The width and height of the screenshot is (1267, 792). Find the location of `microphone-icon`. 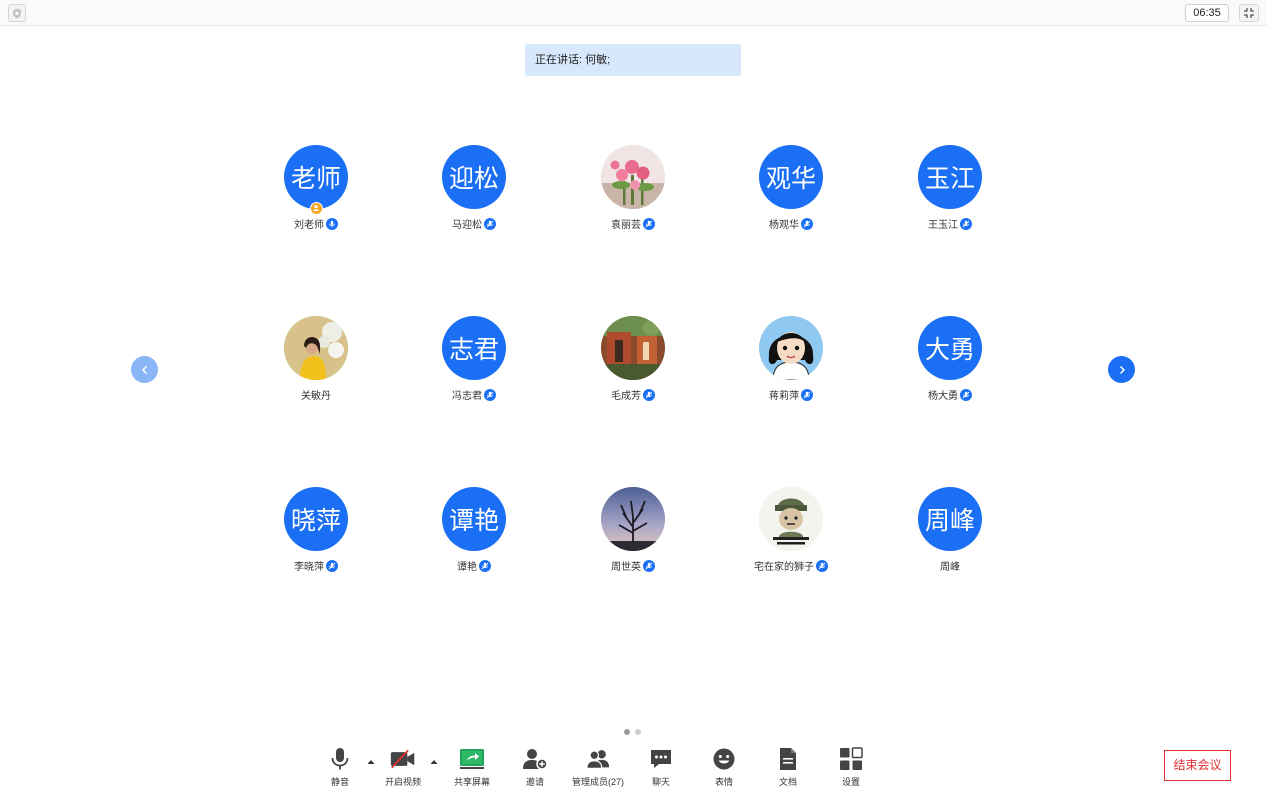

microphone-icon is located at coordinates (340, 759).